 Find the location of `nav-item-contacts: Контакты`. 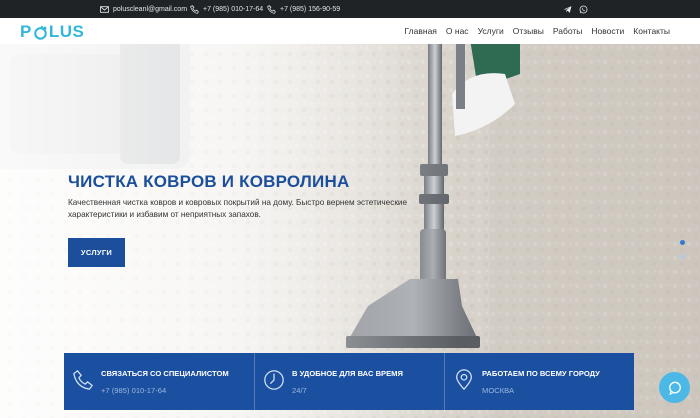

nav-item-contacts: Контакты is located at coordinates (651, 31).